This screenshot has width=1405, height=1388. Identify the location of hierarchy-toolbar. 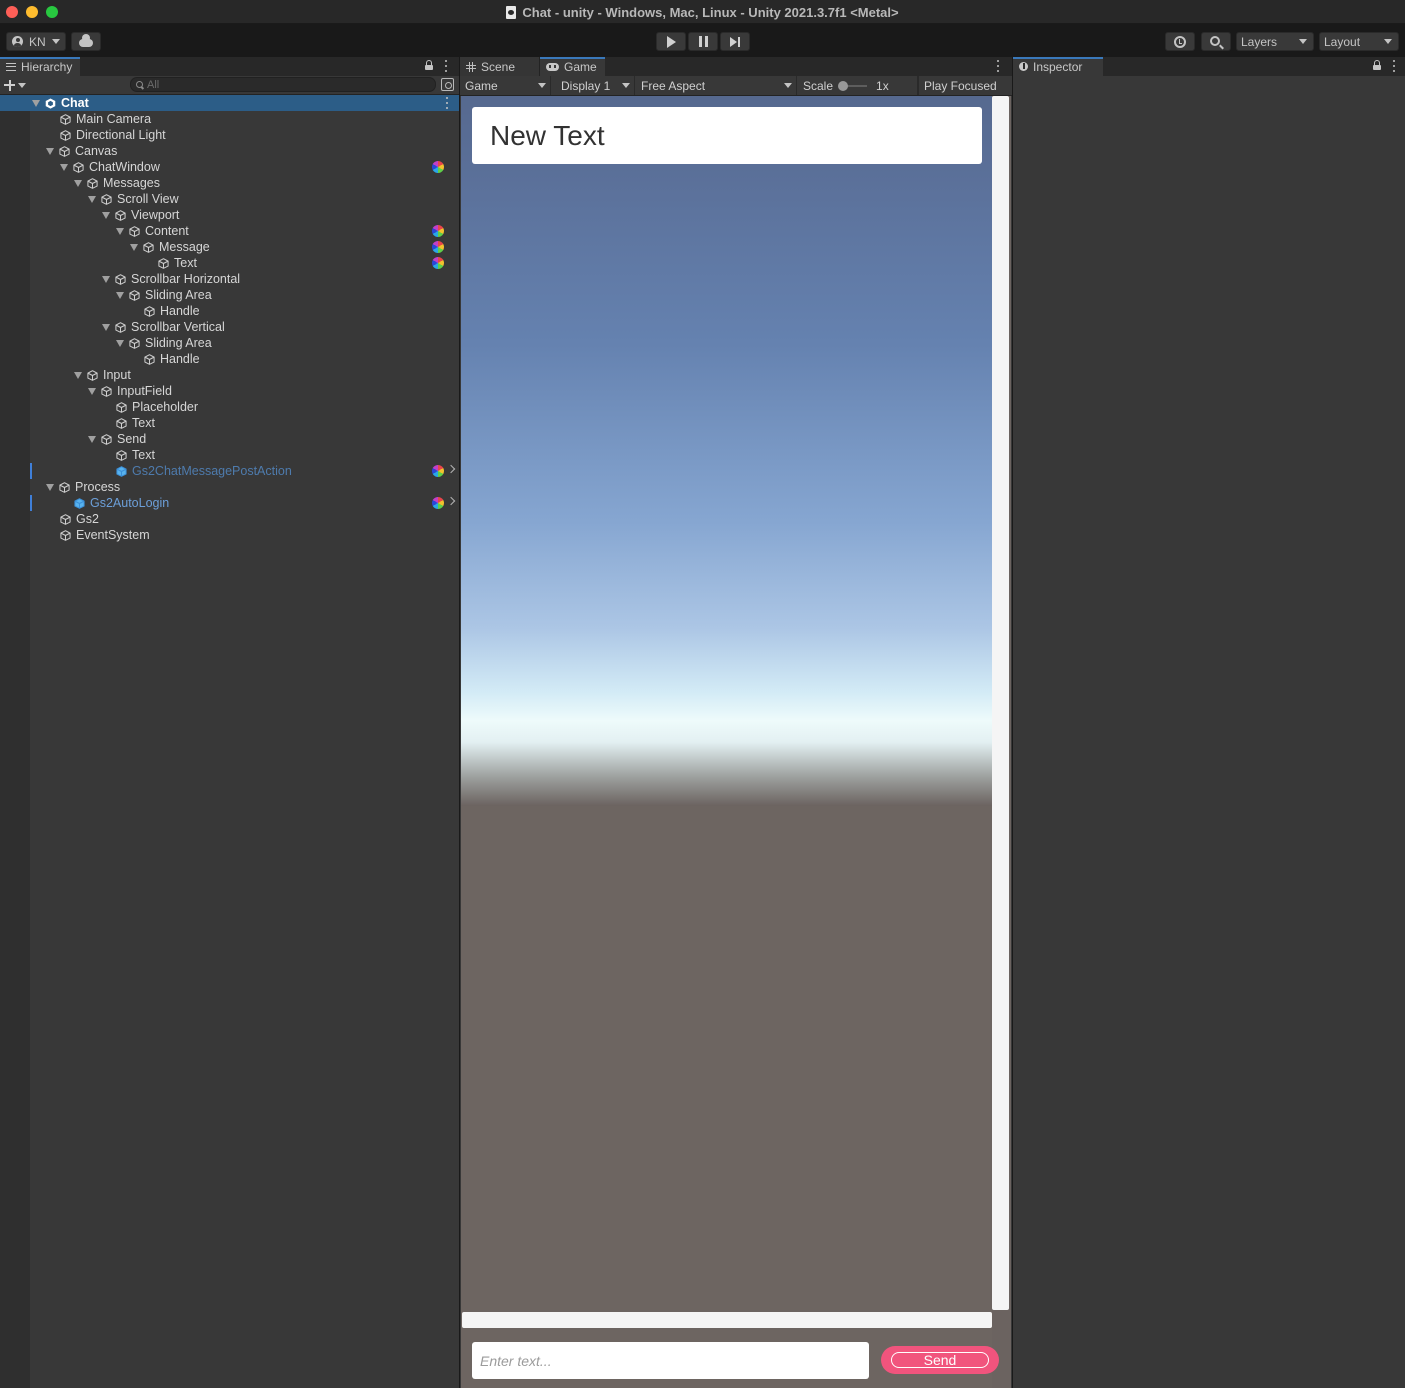
(229, 85).